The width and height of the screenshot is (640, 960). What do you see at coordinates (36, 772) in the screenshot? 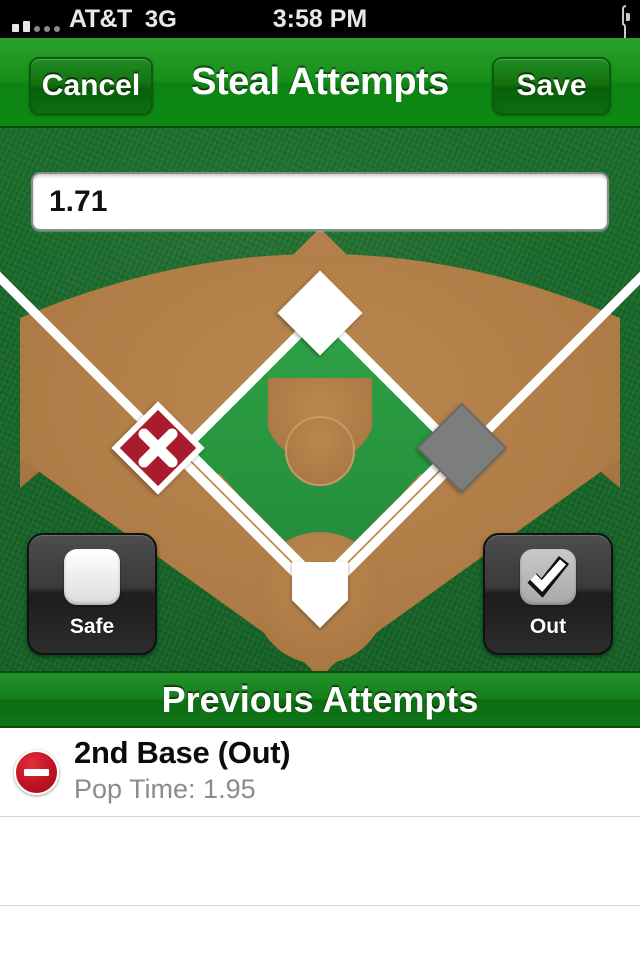
I see `delete-minus-icon` at bounding box center [36, 772].